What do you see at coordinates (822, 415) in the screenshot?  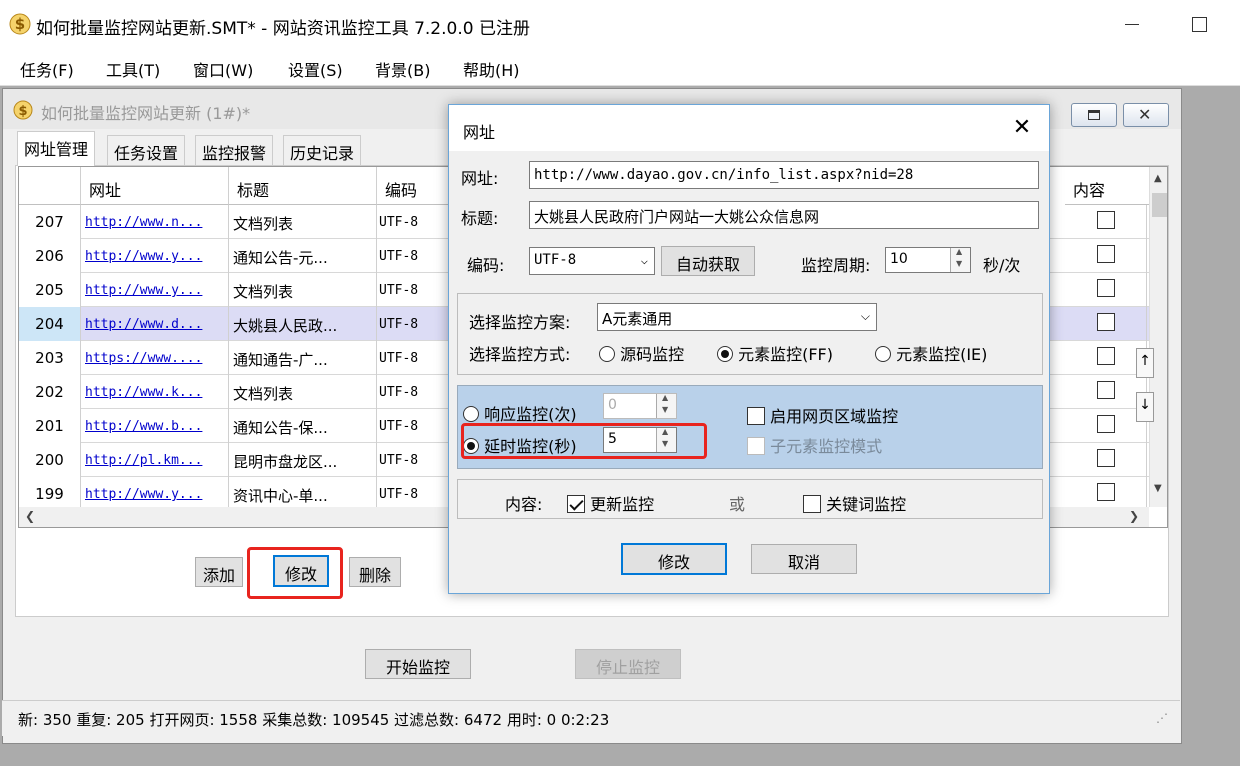 I see `region-monitor-checkbox: 启用网页区域监控` at bounding box center [822, 415].